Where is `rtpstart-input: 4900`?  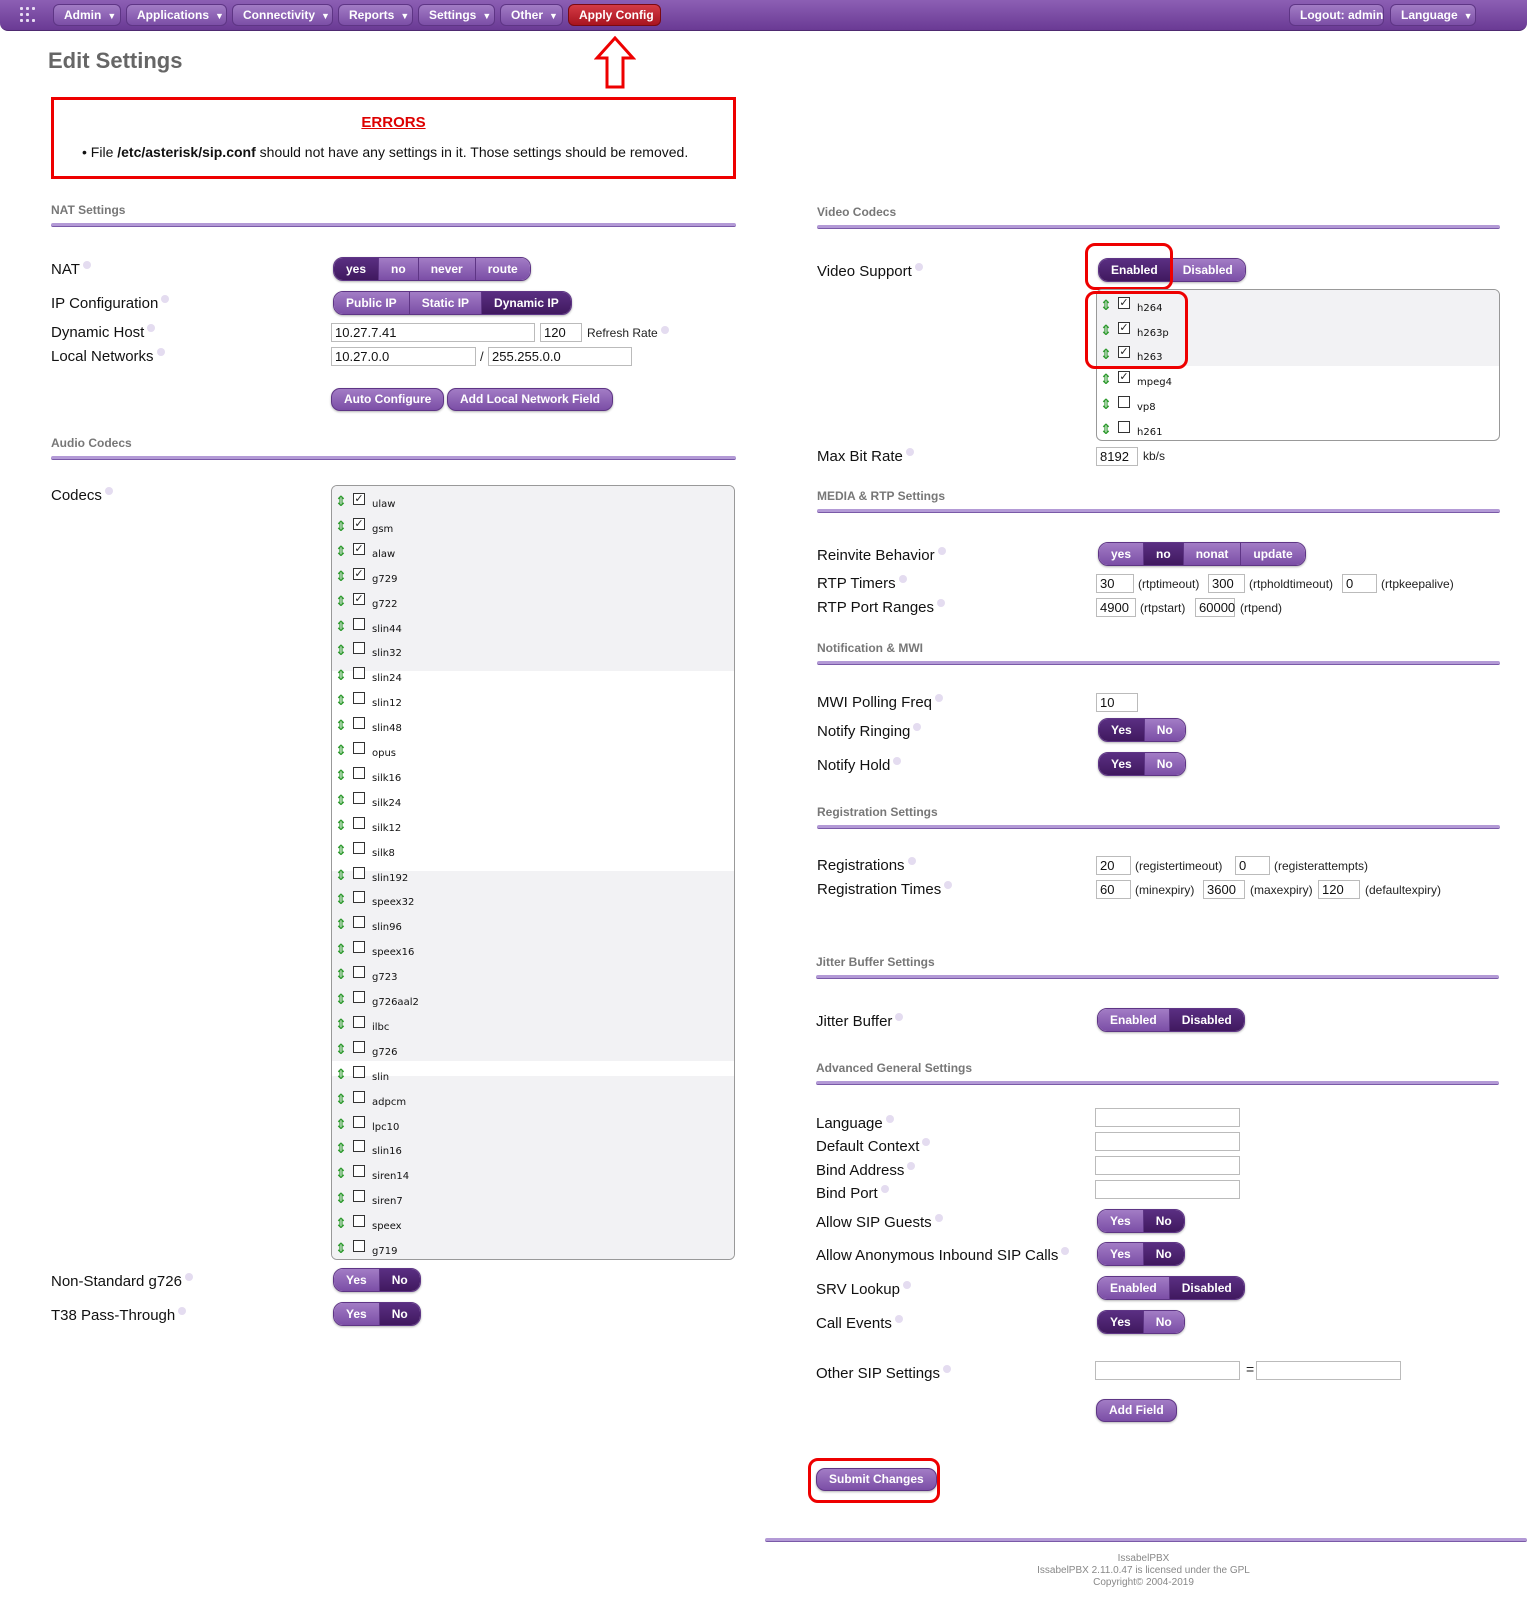
rtpstart-input: 4900 is located at coordinates (1116, 607).